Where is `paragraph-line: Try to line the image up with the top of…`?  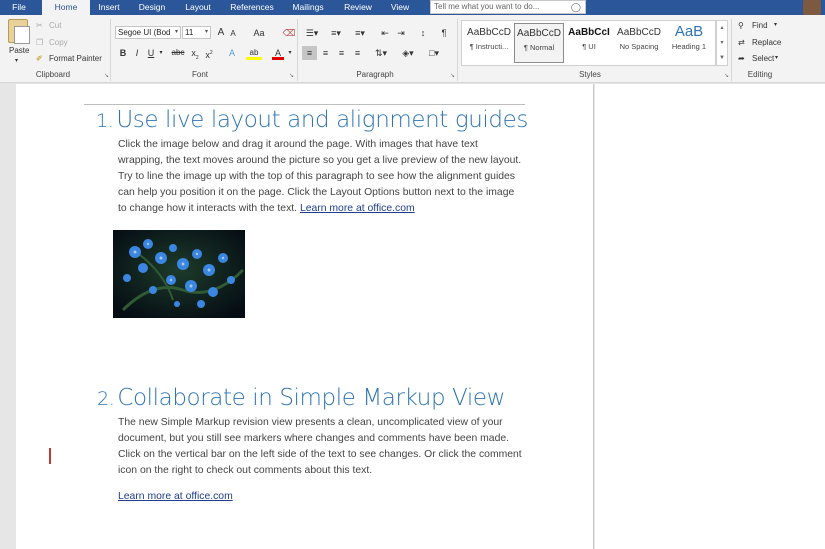
paragraph-line: Try to line the image up with the top of… is located at coordinates (317, 176).